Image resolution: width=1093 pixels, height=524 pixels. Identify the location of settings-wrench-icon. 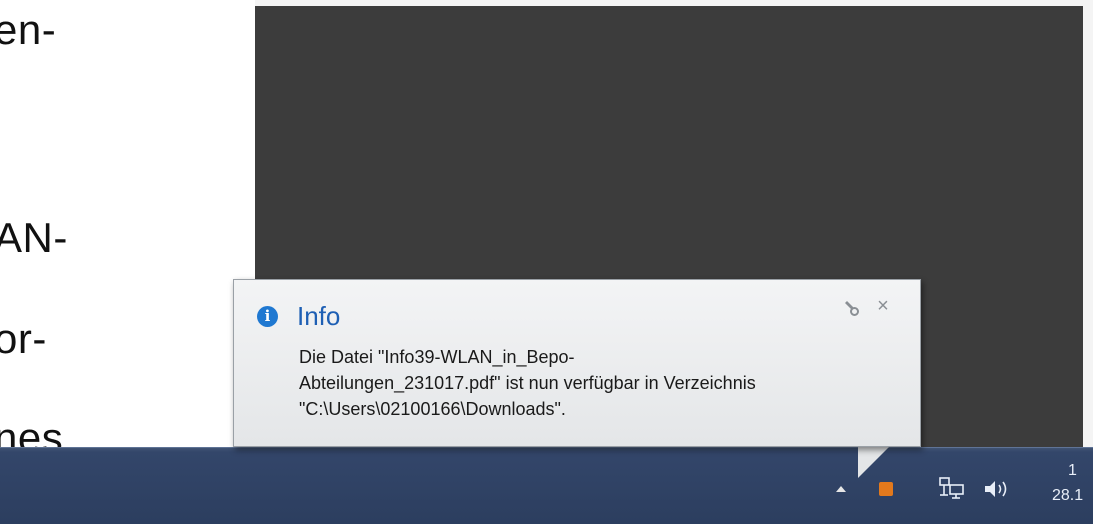
(851, 308).